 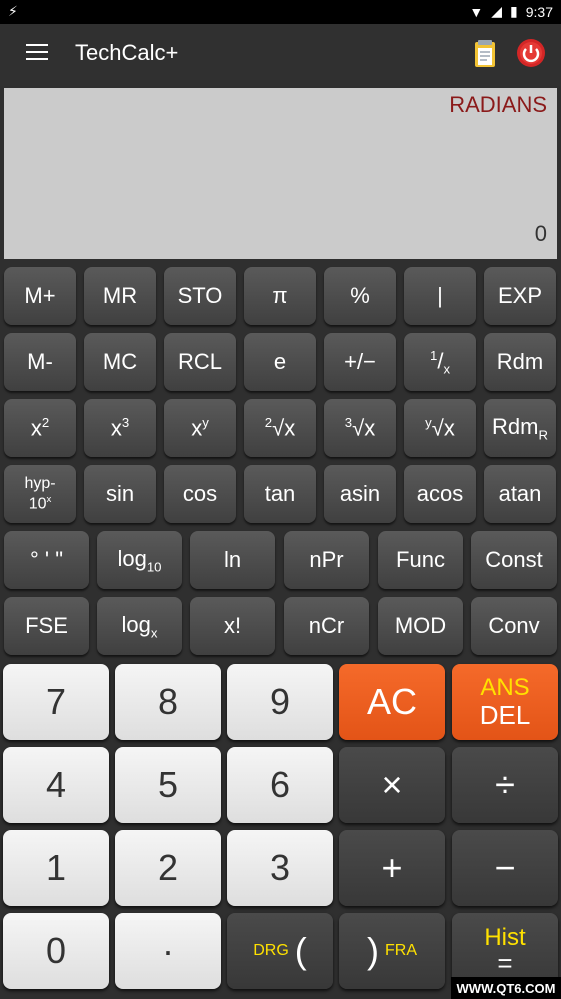 What do you see at coordinates (200, 296) in the screenshot?
I see `store-button: STO` at bounding box center [200, 296].